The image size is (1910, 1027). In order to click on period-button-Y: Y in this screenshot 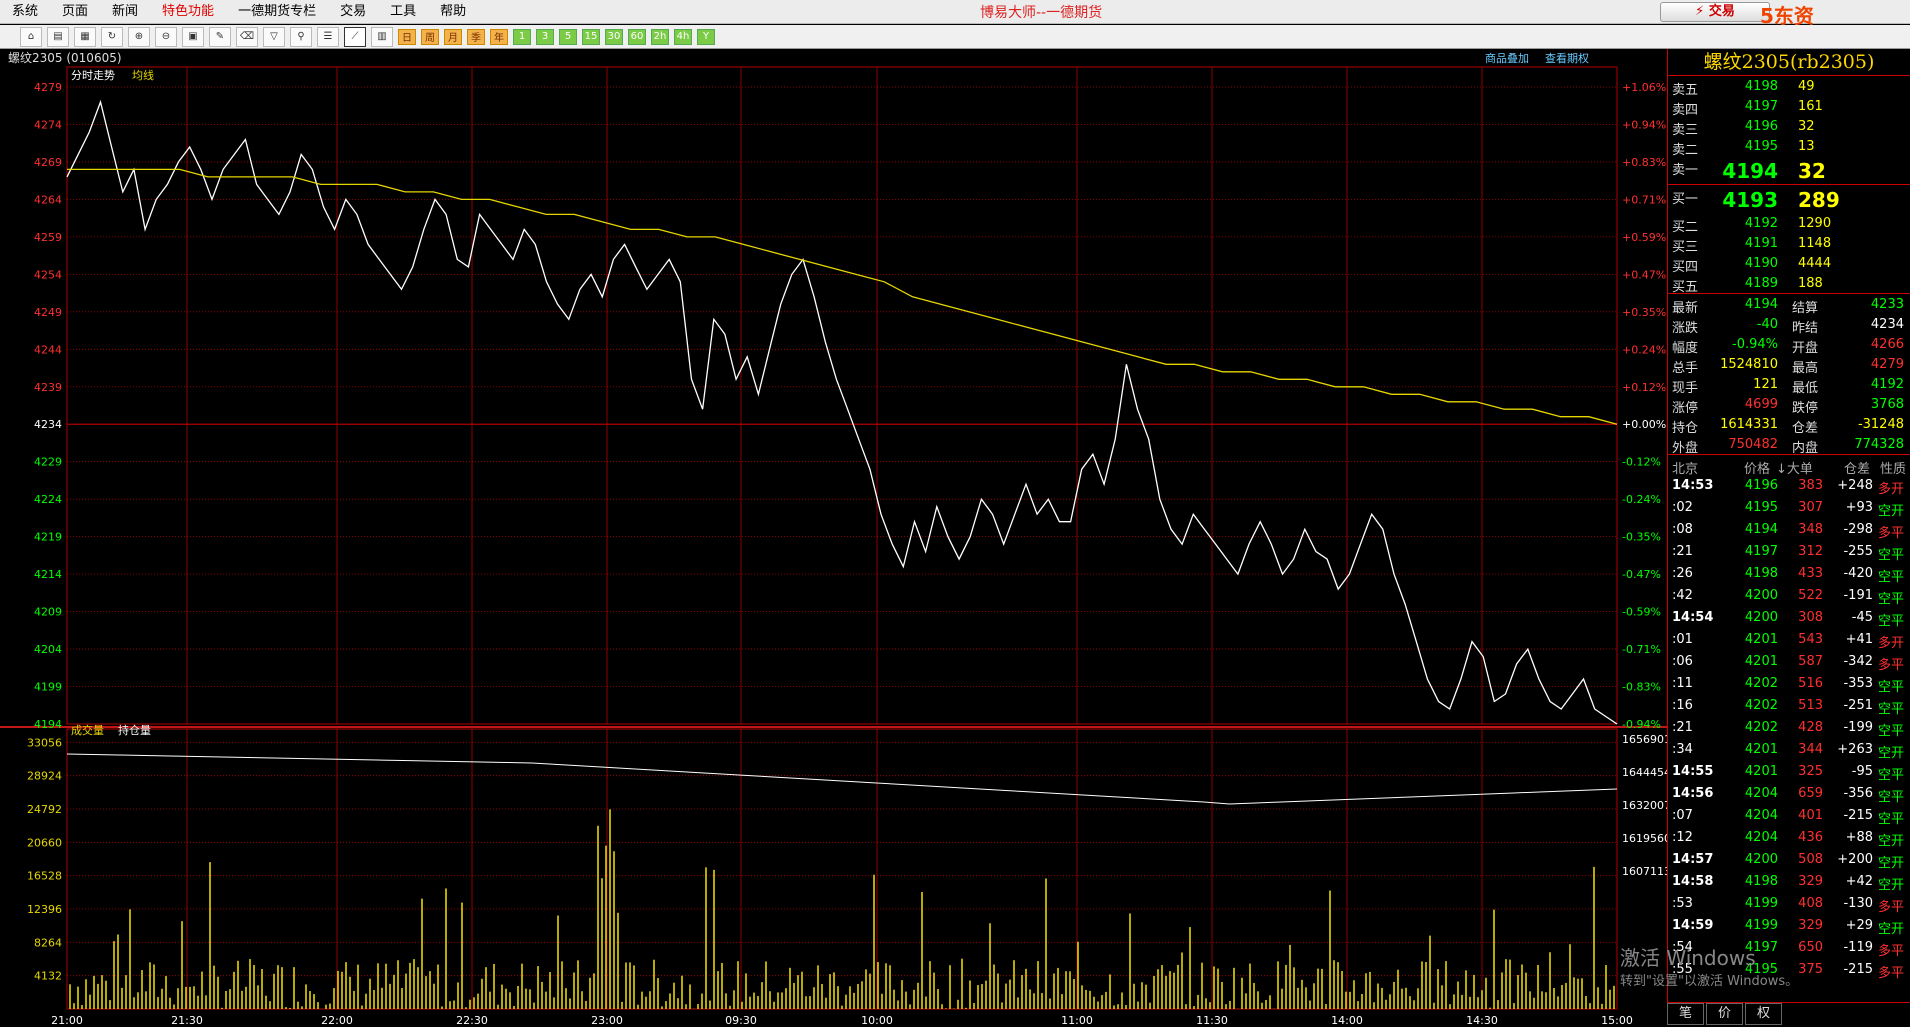, I will do `click(706, 36)`.